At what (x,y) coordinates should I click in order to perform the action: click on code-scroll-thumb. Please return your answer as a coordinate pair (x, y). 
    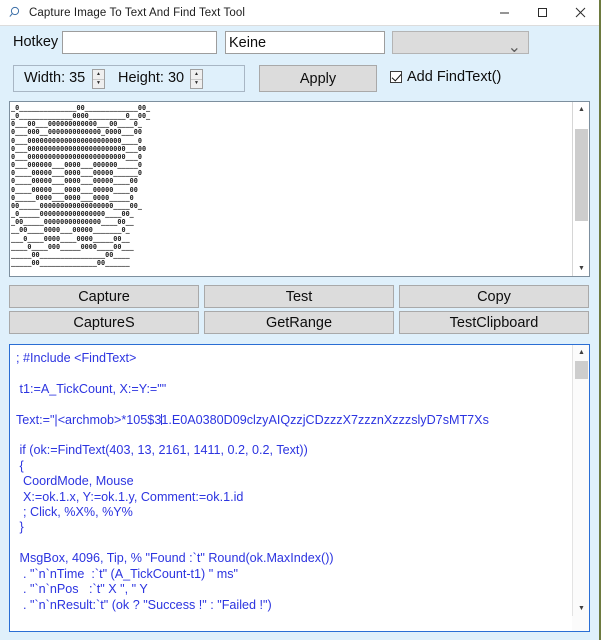
    Looking at the image, I should click on (581, 370).